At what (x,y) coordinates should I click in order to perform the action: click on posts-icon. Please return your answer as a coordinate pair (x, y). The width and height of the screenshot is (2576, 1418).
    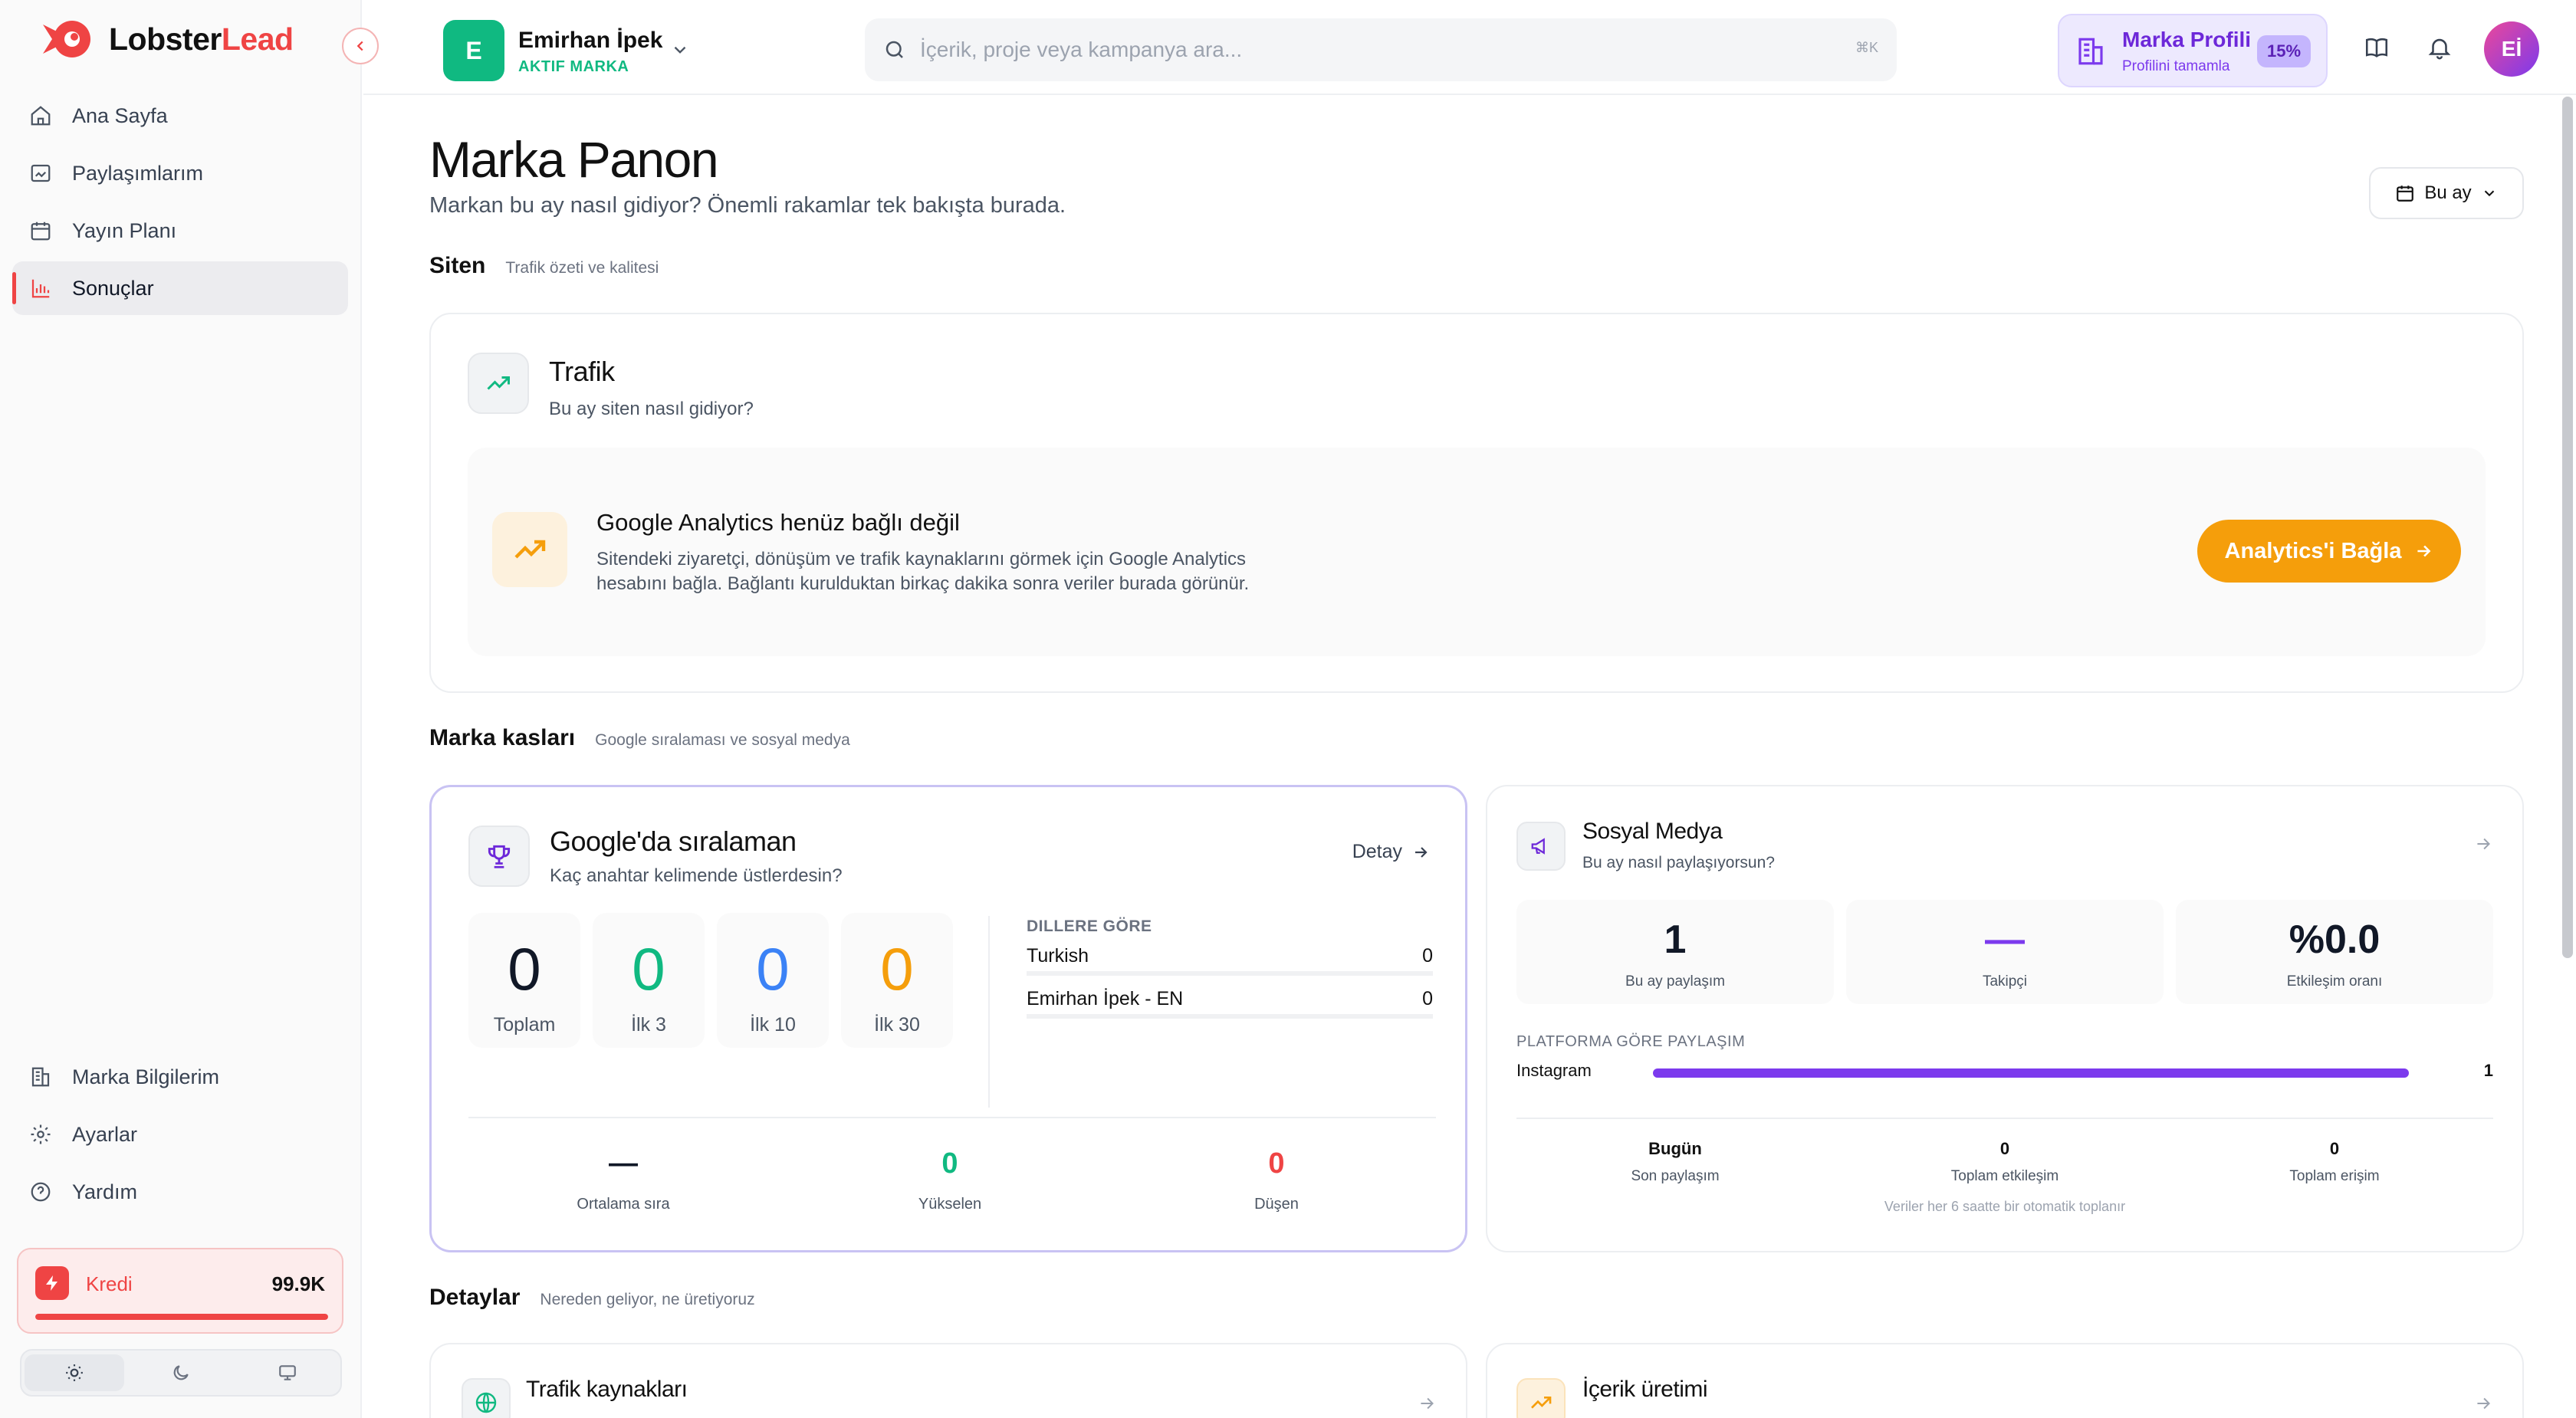
    Looking at the image, I should click on (41, 173).